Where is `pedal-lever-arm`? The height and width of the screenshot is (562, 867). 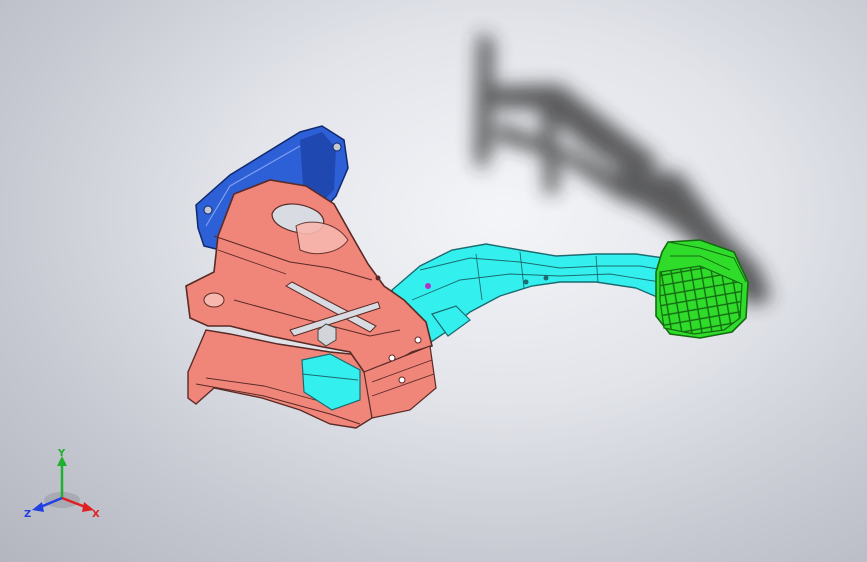
pedal-lever-arm is located at coordinates (528, 294).